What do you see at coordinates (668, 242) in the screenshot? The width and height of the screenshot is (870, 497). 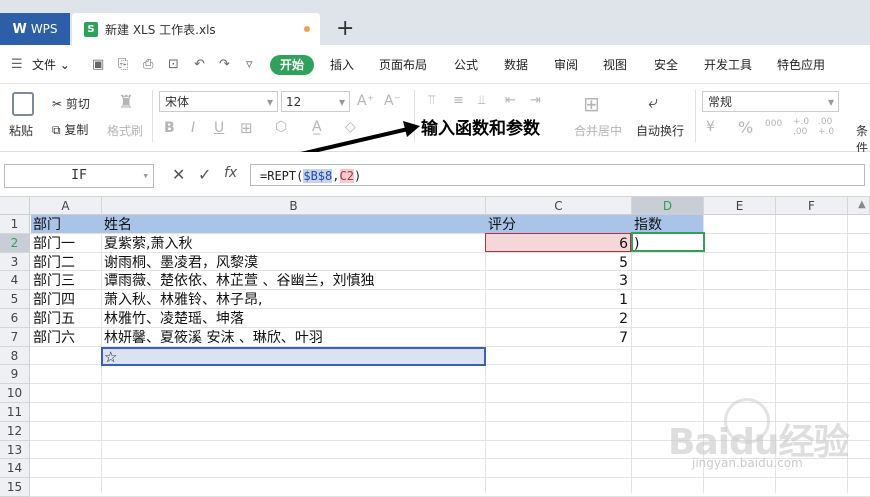 I see `active-cell-d2` at bounding box center [668, 242].